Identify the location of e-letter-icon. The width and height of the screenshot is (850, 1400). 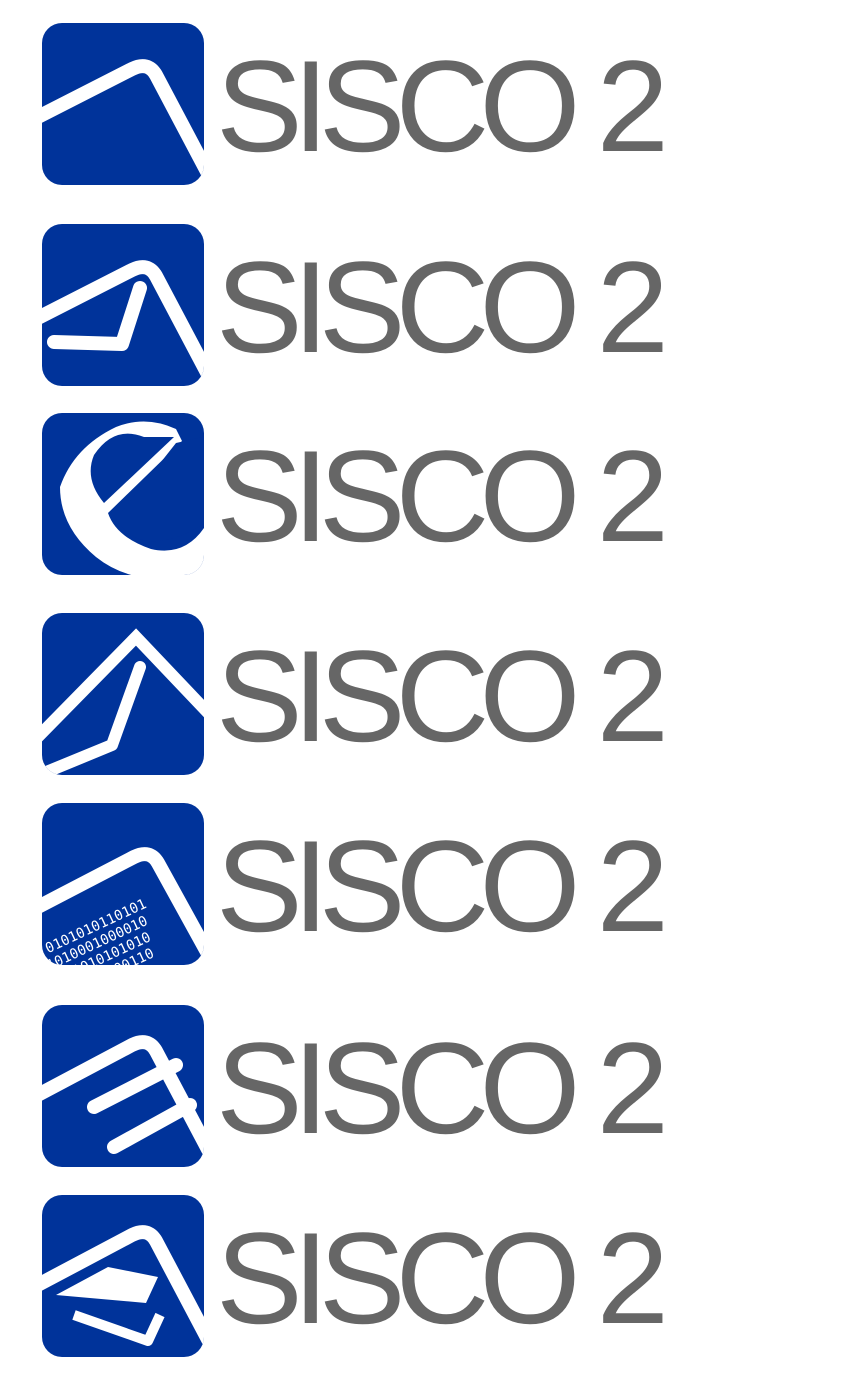
(123, 494).